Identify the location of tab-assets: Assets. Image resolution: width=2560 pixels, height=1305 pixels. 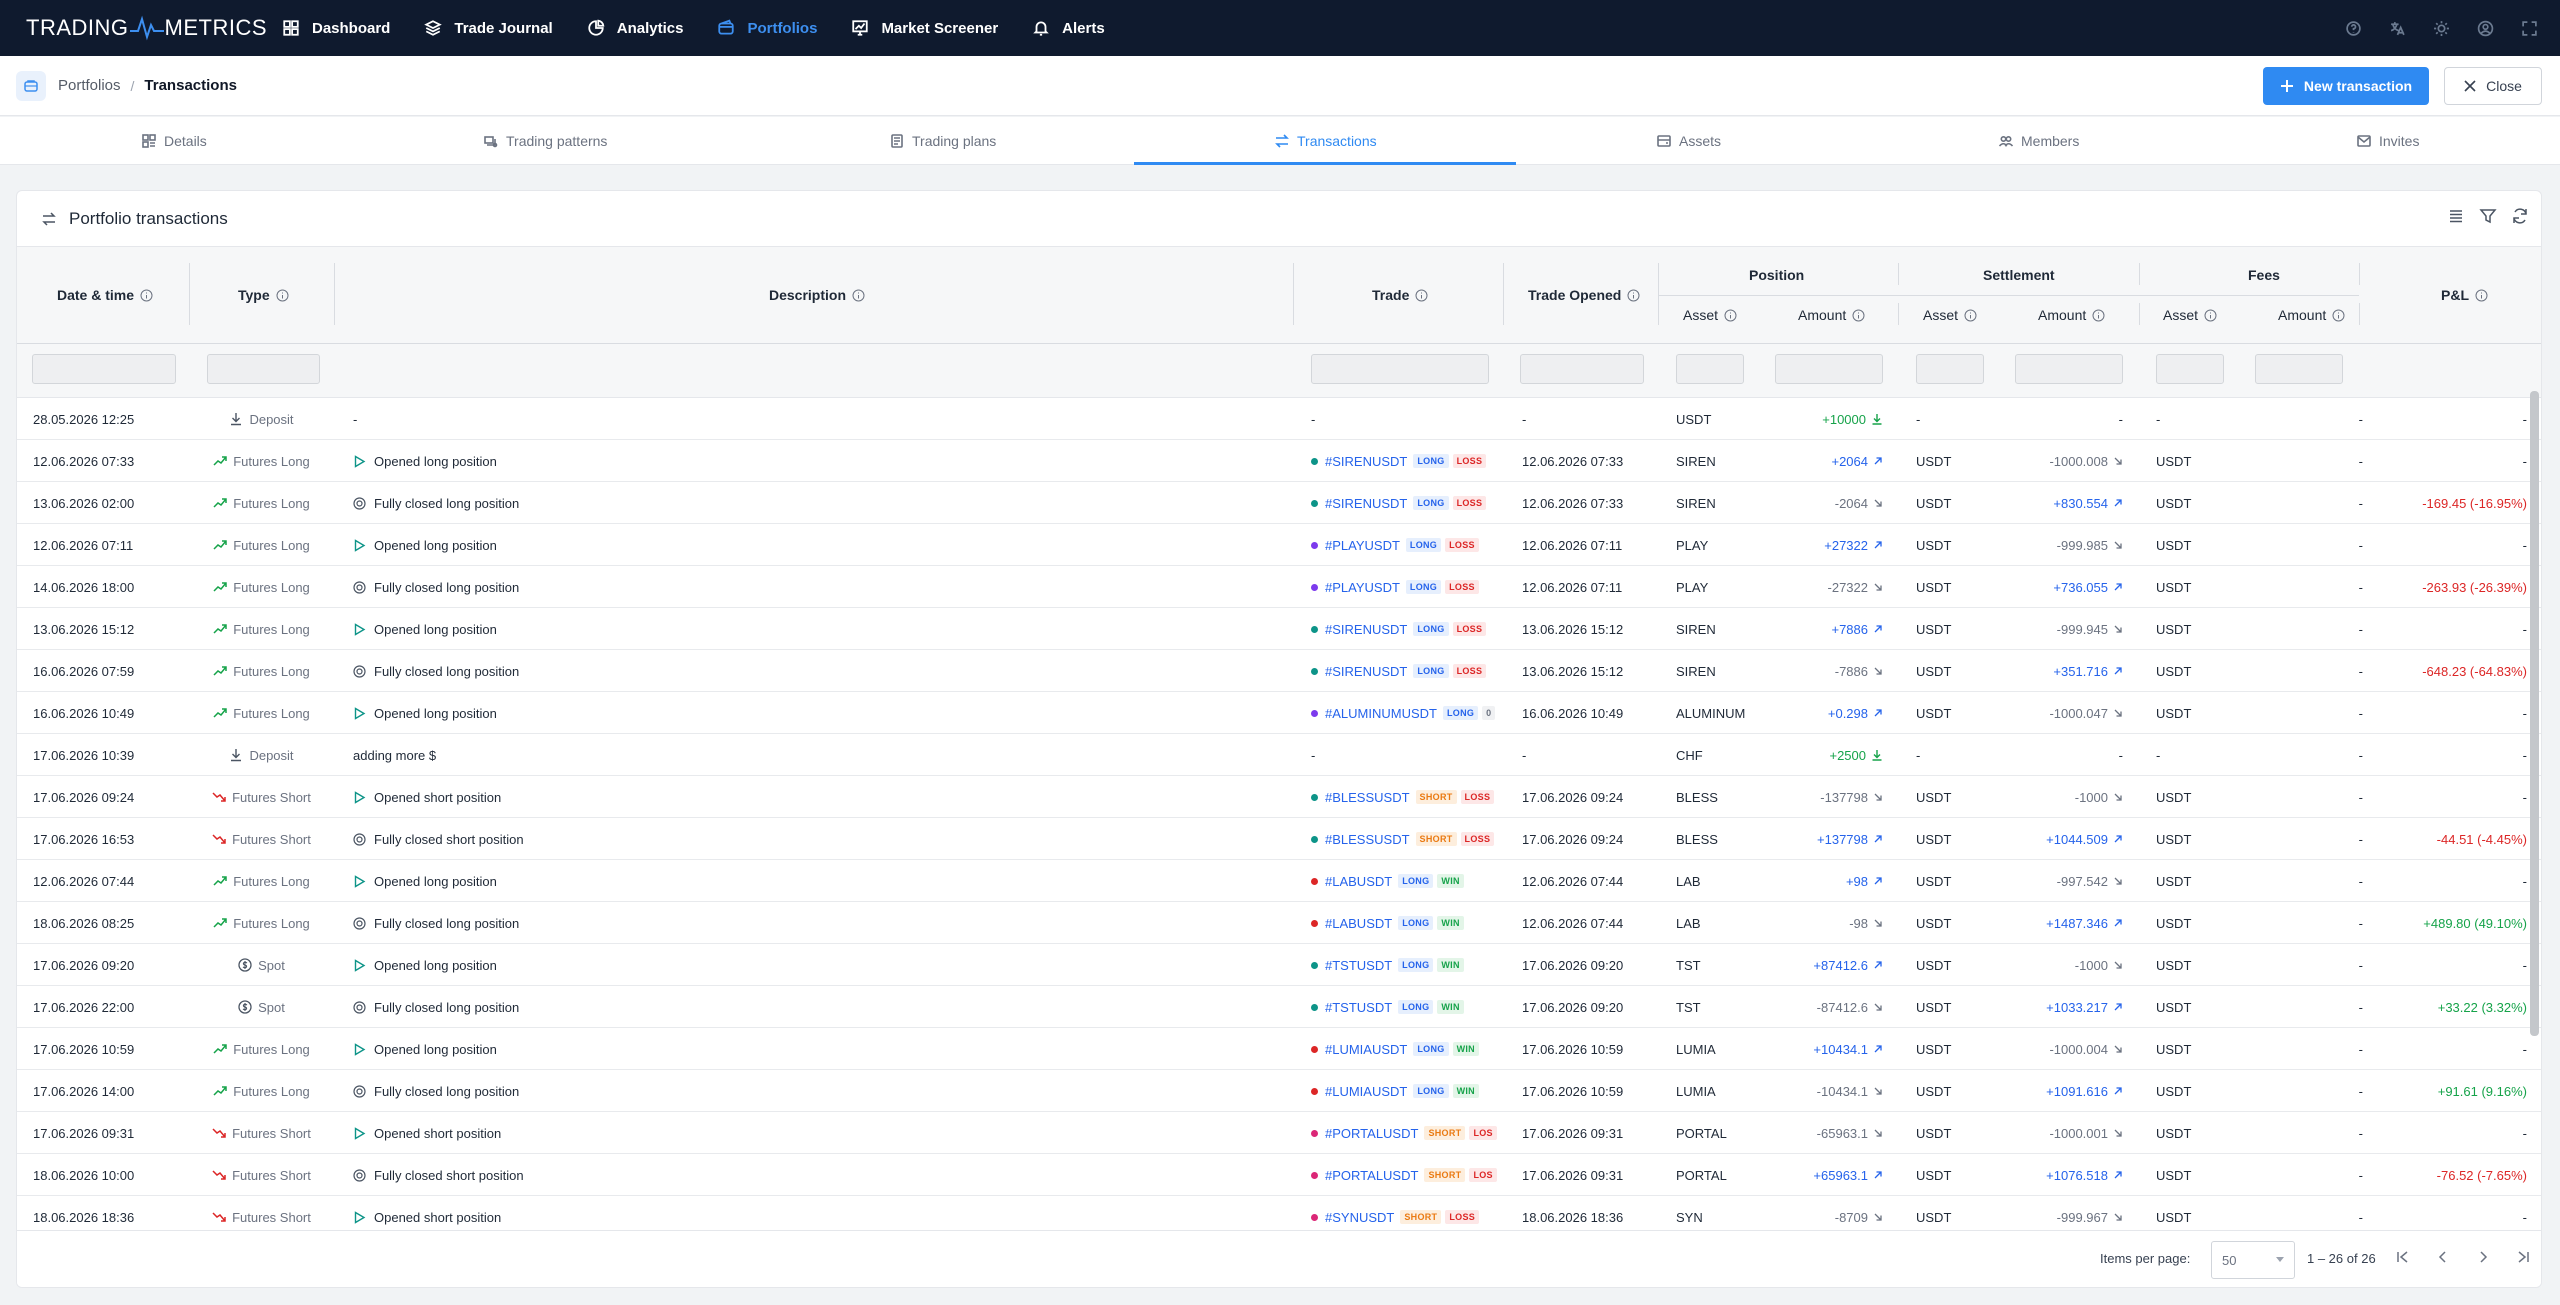
(1688, 141).